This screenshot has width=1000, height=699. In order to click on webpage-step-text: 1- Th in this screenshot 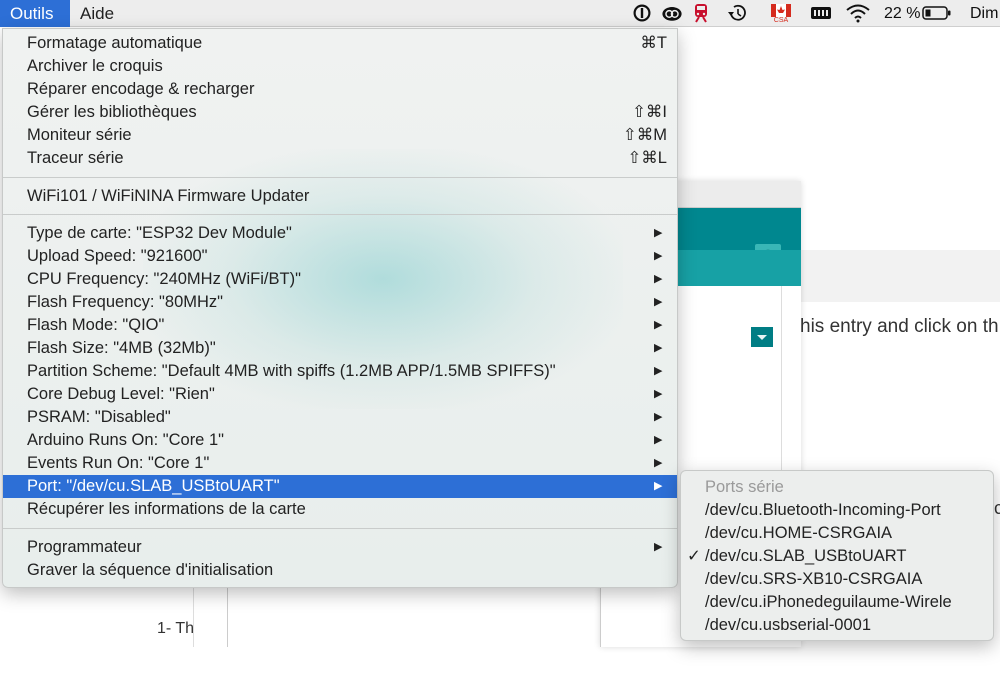, I will do `click(176, 628)`.